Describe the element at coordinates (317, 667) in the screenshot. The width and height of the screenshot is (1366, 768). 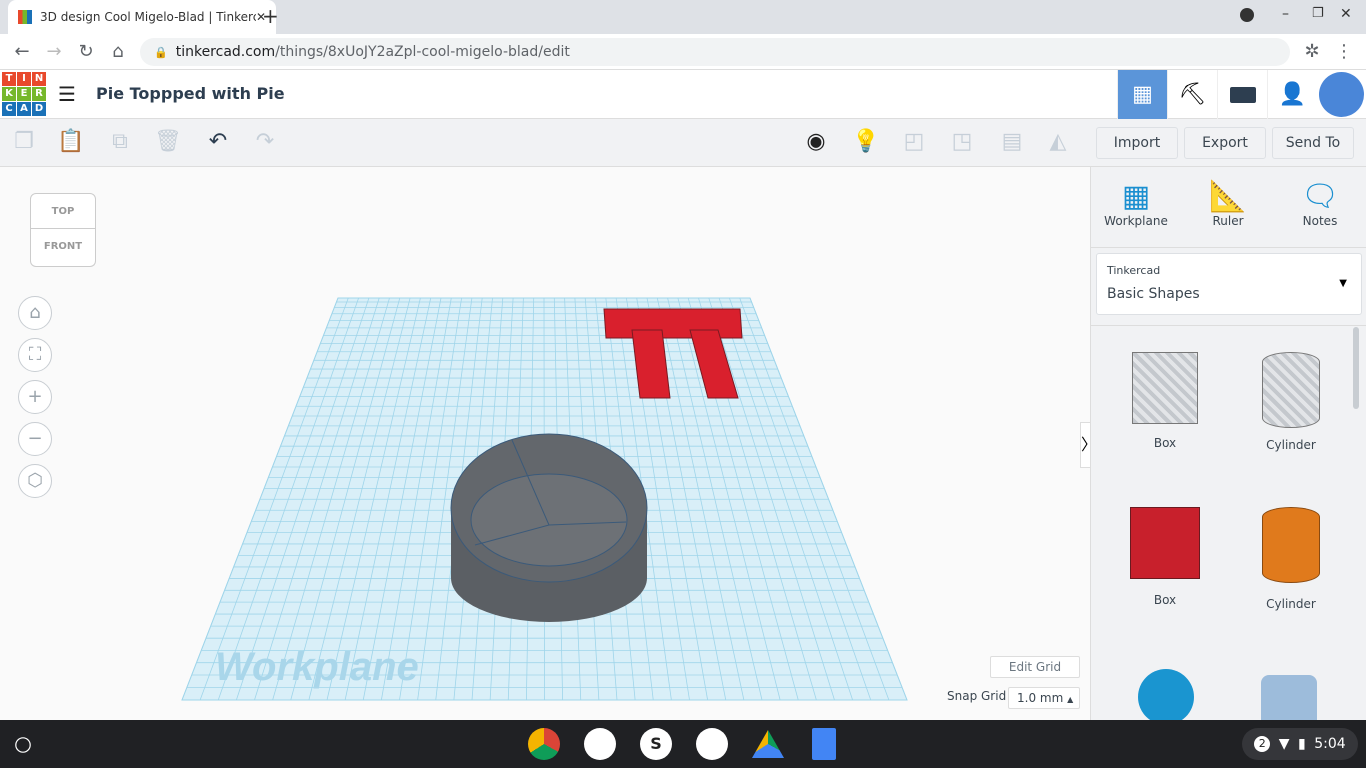
I see `workplane-watermark: Workplane` at that location.